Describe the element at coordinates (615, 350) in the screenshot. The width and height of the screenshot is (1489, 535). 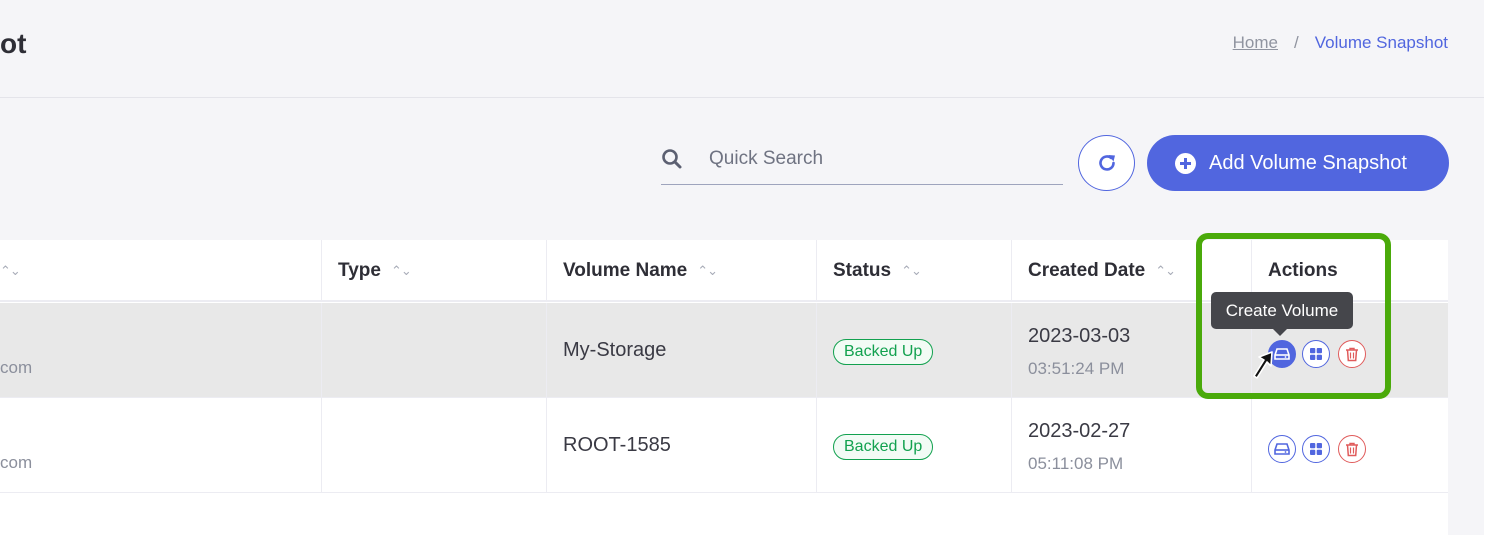
I see `volume-name: My-Storage` at that location.